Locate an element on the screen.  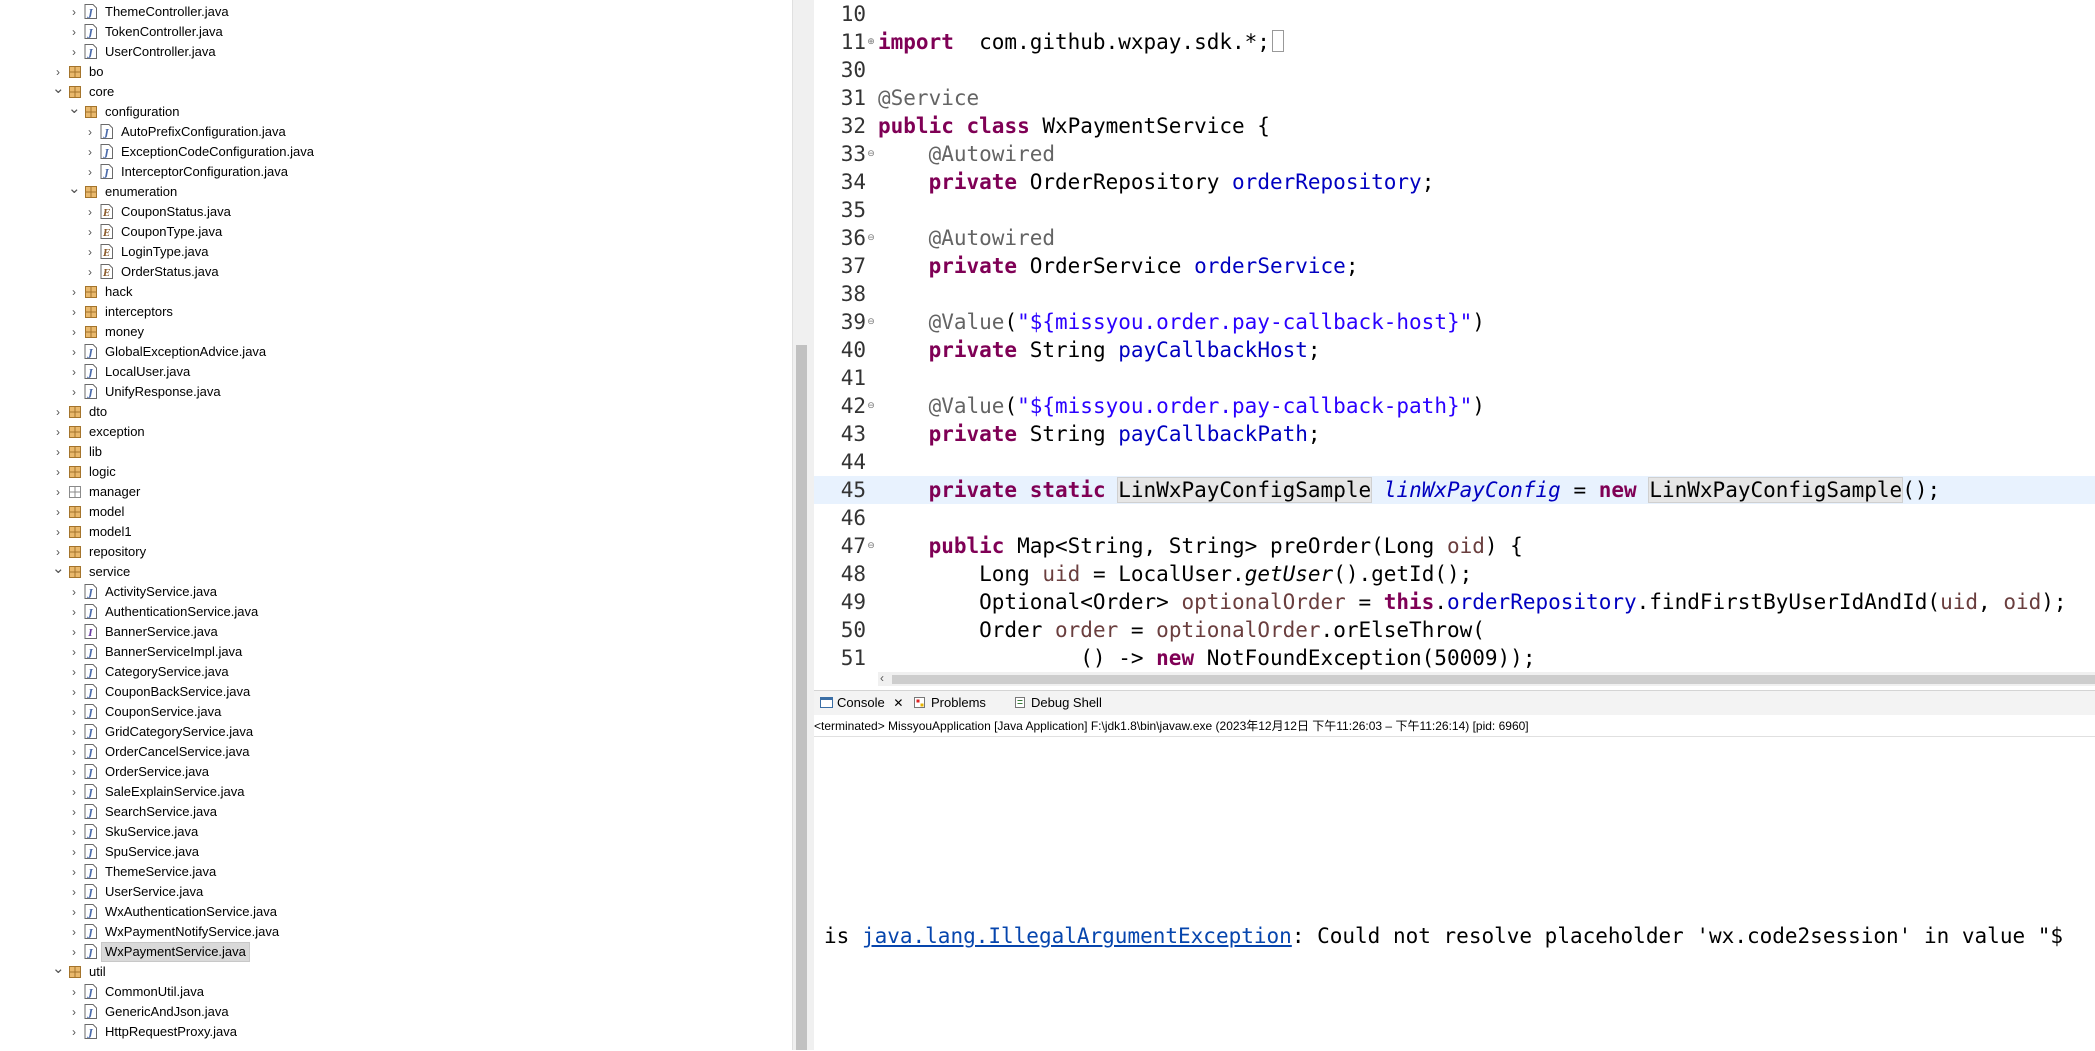
tree-item: › J CouponService.java is located at coordinates (396, 712).